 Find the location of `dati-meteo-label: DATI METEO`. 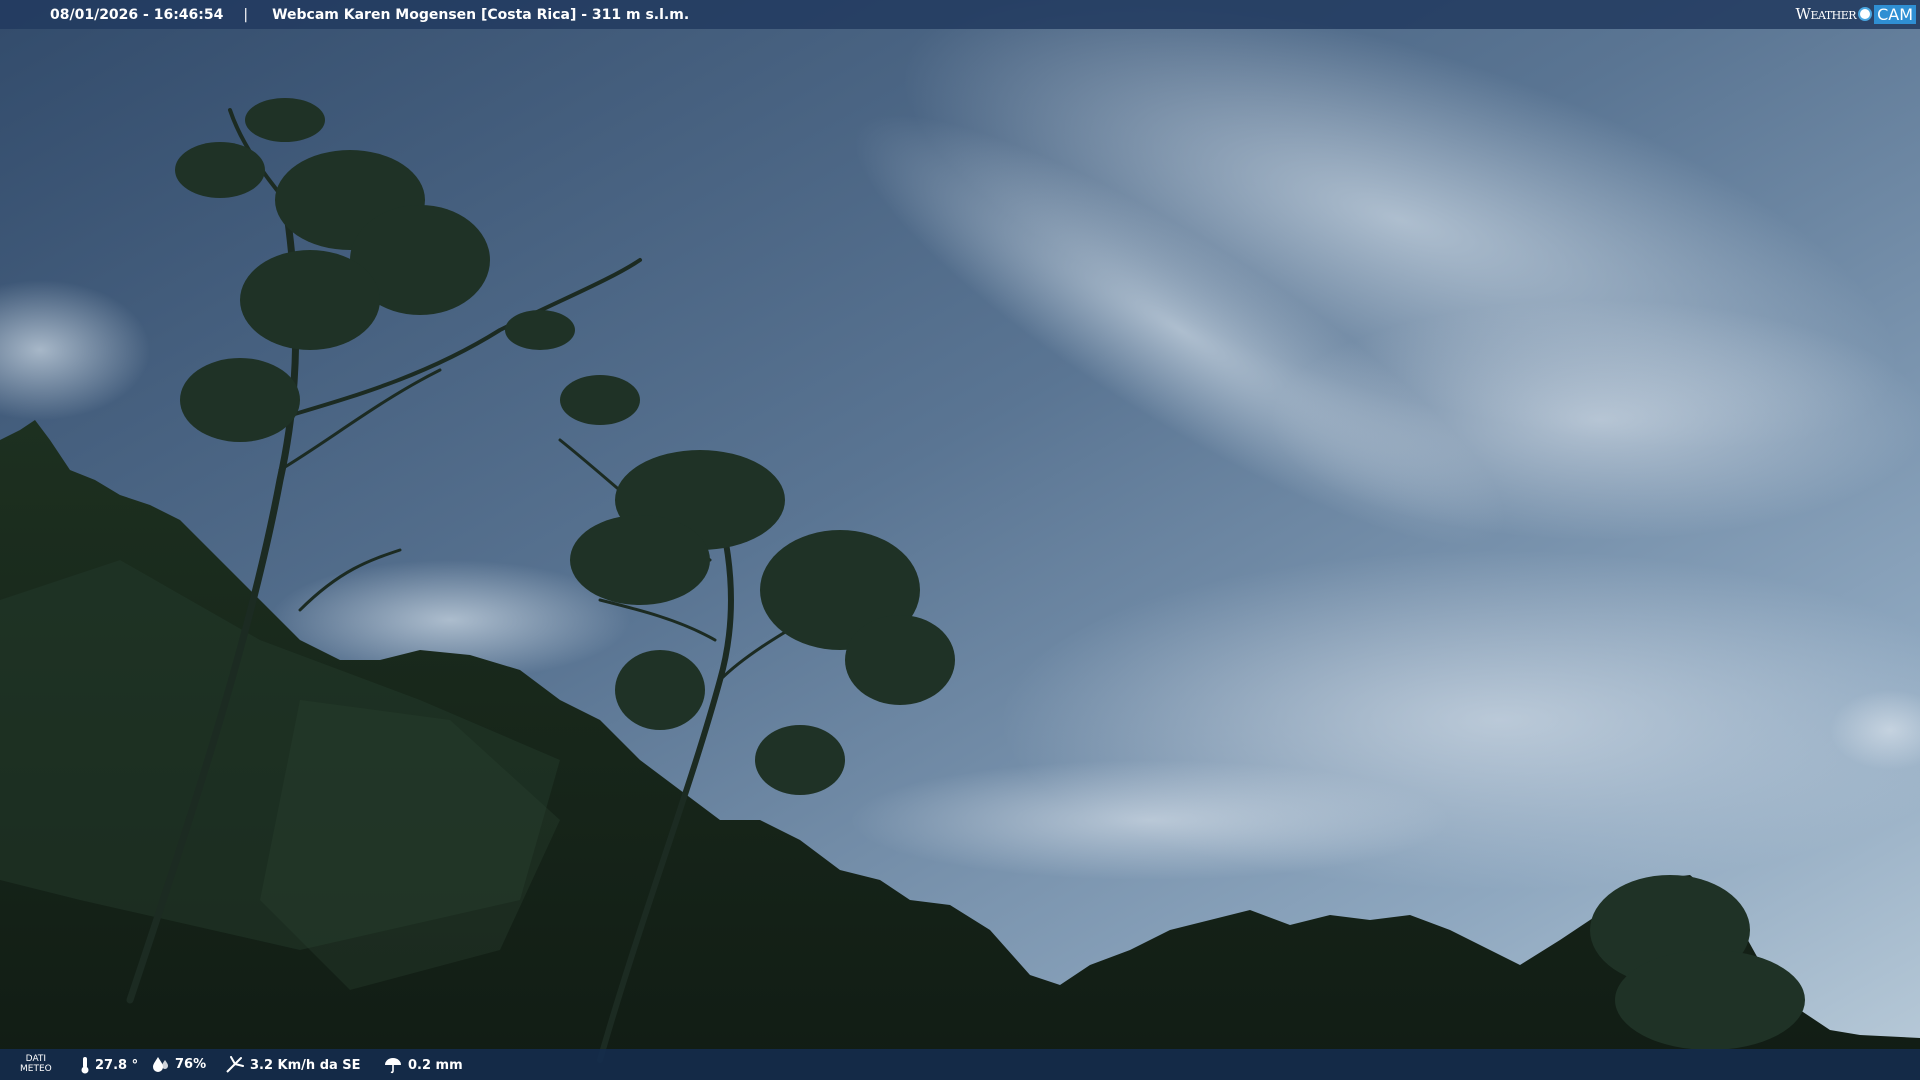

dati-meteo-label: DATI METEO is located at coordinates (36, 1064).